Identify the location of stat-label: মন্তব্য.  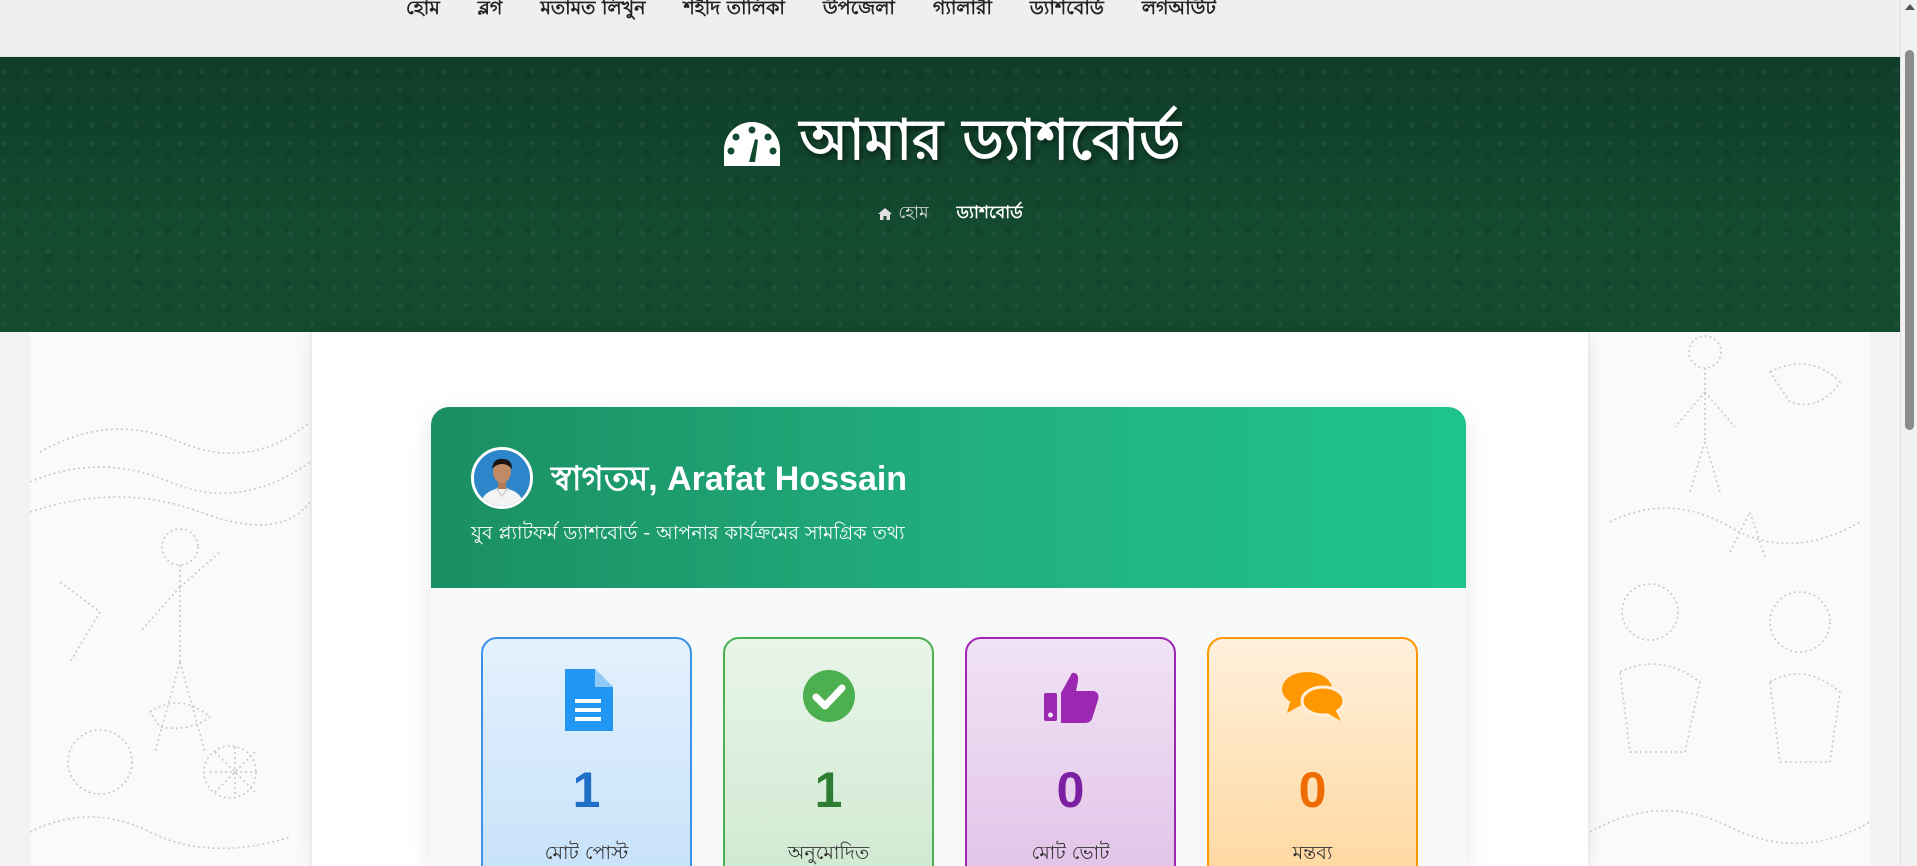
(1312, 853).